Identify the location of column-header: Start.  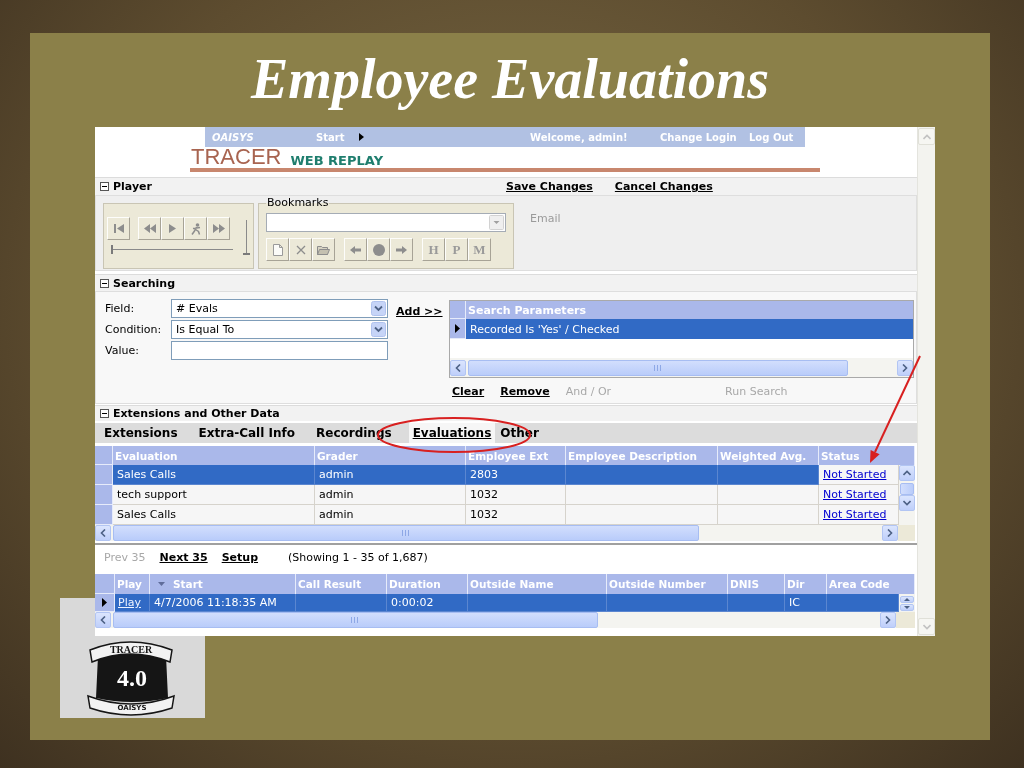
(223, 584).